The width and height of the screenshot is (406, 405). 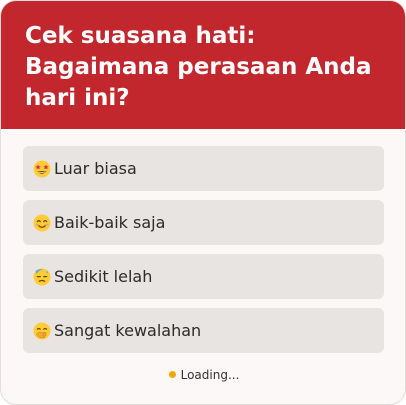 I want to click on hand-over-mouth-emoji-icon, so click(x=42, y=331).